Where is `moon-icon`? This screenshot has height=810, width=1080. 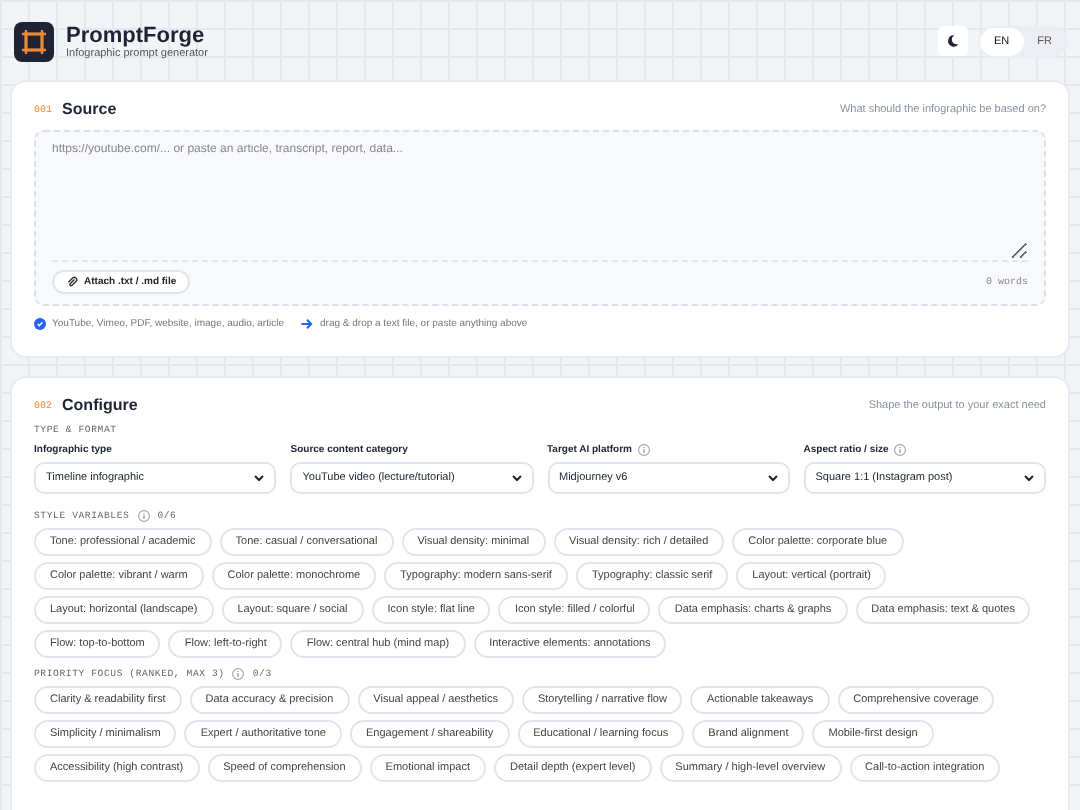
moon-icon is located at coordinates (953, 41).